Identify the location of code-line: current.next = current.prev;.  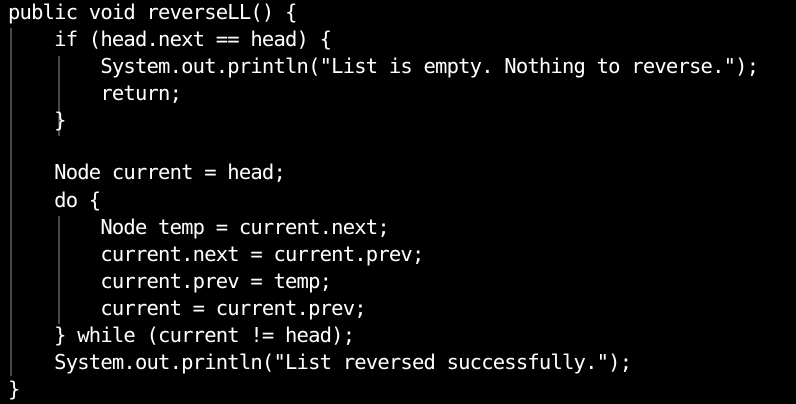
(216, 254).